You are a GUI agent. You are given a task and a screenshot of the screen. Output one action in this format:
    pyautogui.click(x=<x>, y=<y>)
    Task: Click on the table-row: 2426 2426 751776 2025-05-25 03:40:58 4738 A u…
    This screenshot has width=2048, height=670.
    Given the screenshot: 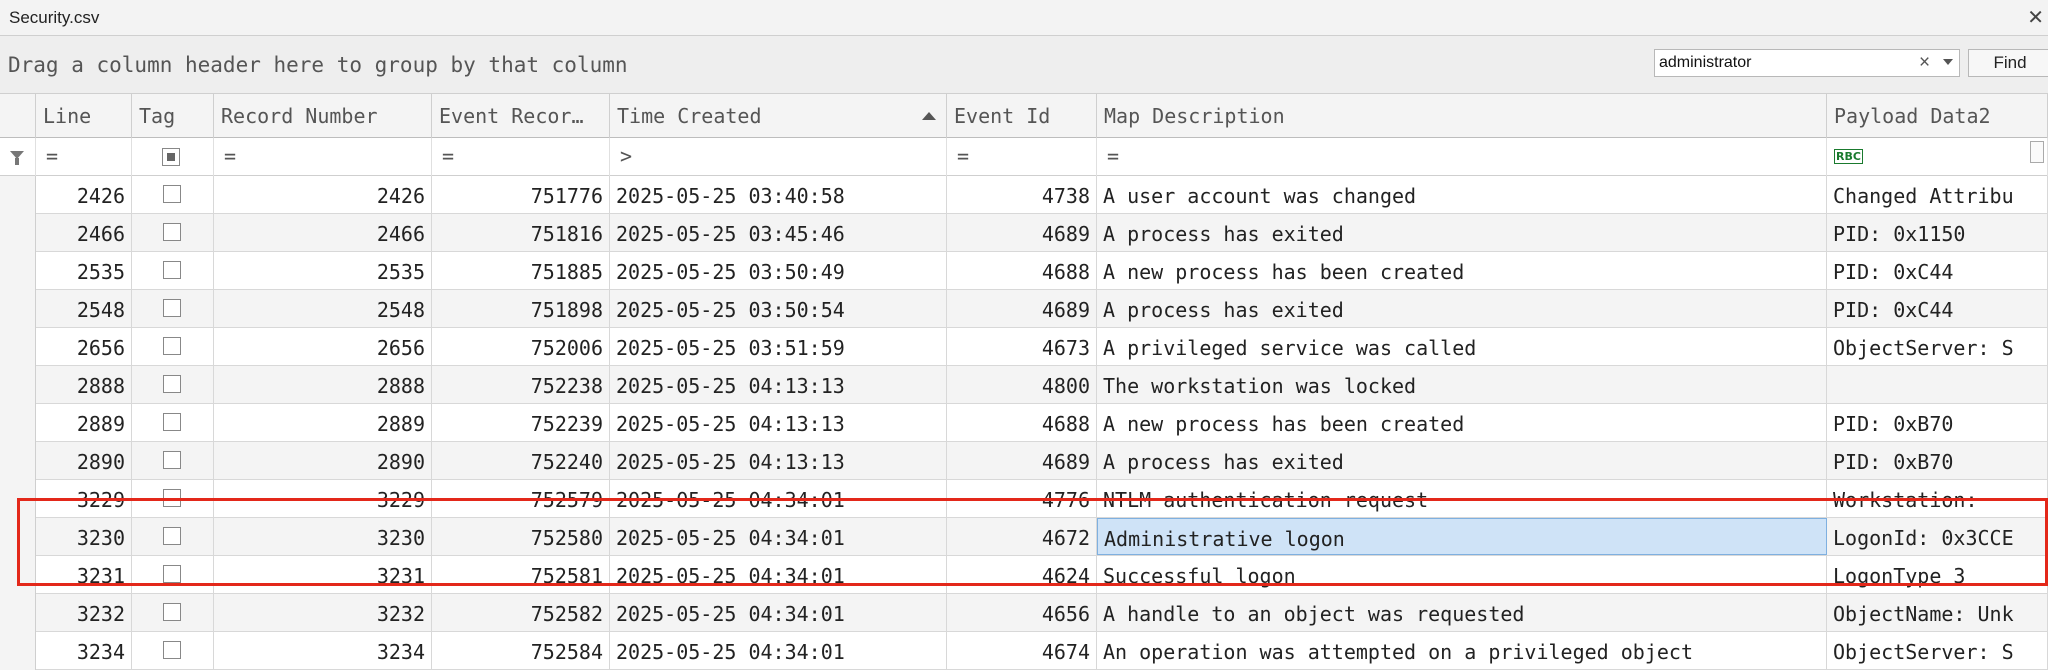 What is the action you would take?
    pyautogui.click(x=1042, y=195)
    